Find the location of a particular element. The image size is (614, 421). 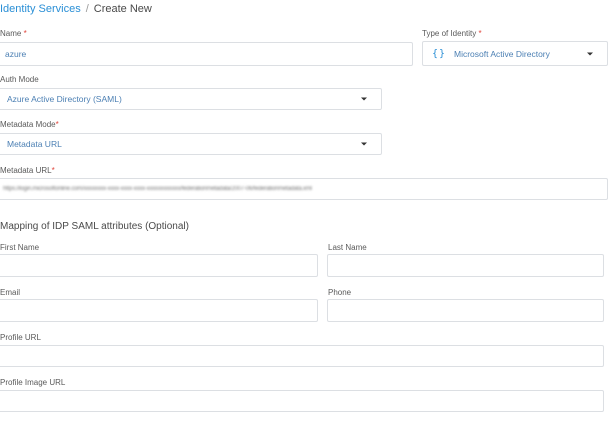

metadata-mode-label: Metadata Mode* is located at coordinates (29, 124).